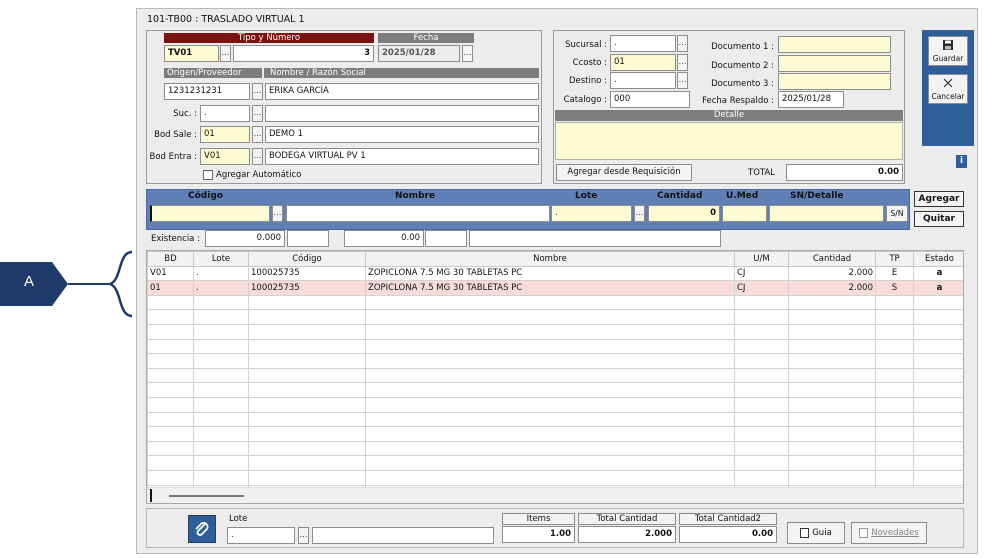  Describe the element at coordinates (303, 53) in the screenshot. I see `numero-field: 3` at that location.